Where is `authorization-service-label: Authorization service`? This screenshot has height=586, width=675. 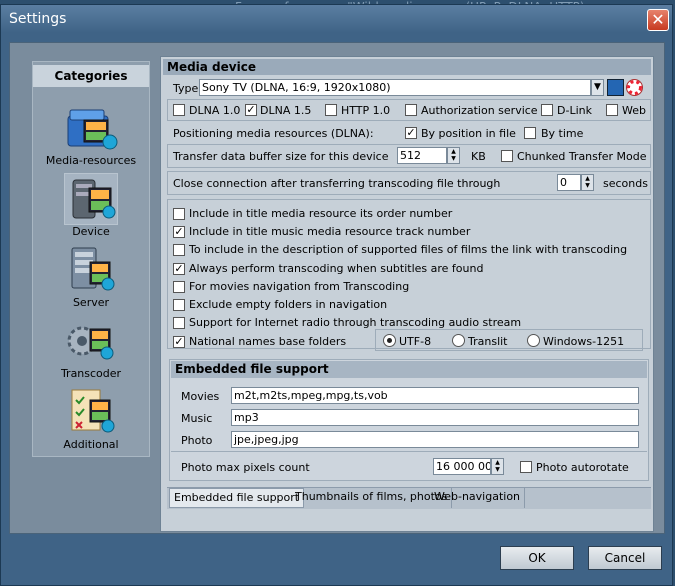 authorization-service-label: Authorization service is located at coordinates (479, 110).